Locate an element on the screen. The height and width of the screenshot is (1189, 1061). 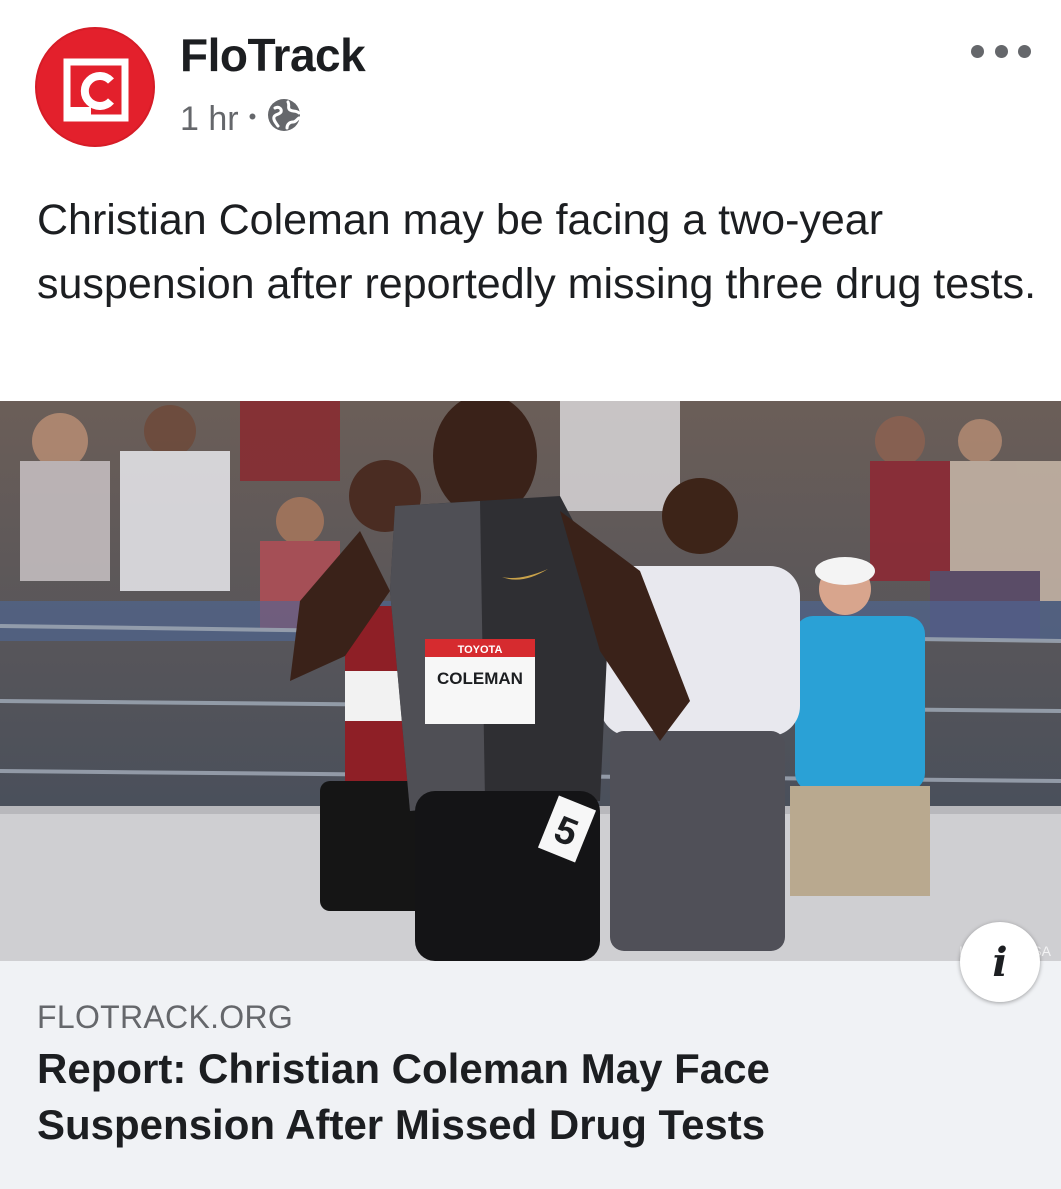
more-options-button is located at coordinates (1001, 51).